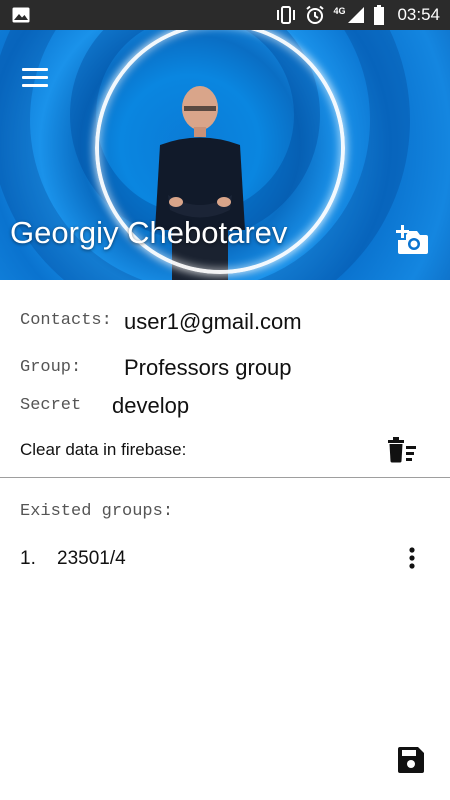 Image resolution: width=450 pixels, height=800 pixels. I want to click on network-type: 4G, so click(339, 11).